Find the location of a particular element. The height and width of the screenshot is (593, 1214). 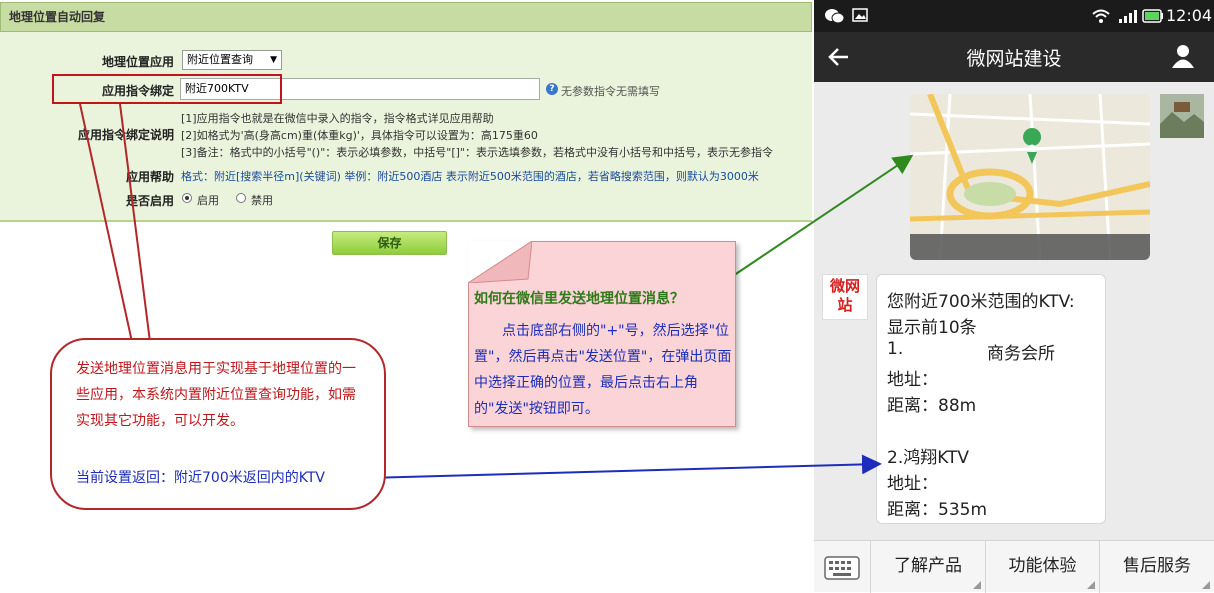

callout-current-setting: 当前设置返回：附近700米返回内的KTV is located at coordinates (200, 478).